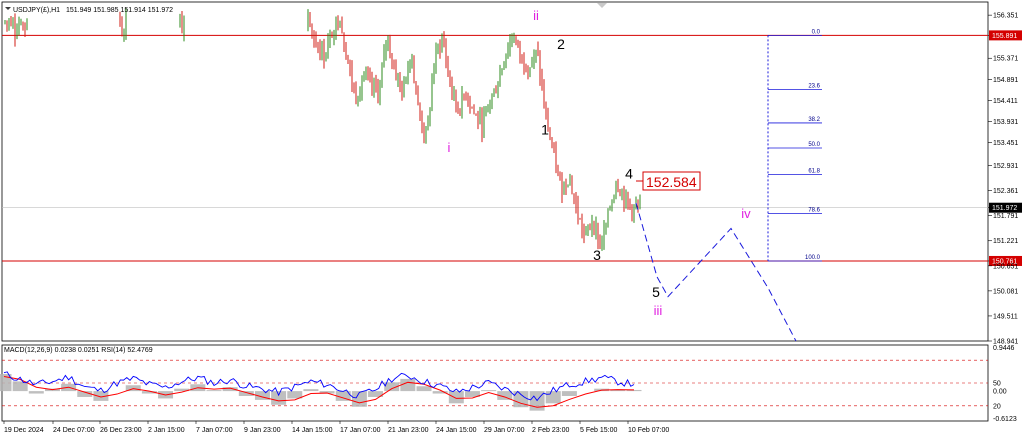  What do you see at coordinates (629, 174) in the screenshot?
I see `wave-label-4: 4` at bounding box center [629, 174].